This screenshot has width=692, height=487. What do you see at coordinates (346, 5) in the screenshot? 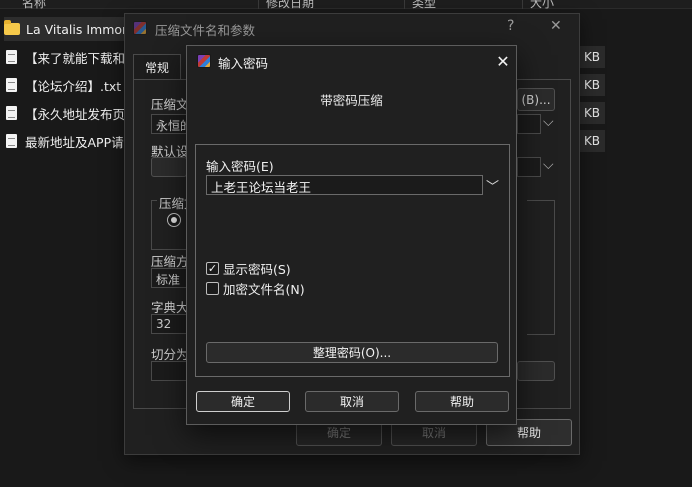
I see `column-header-row: 名称 修改日期 类型 大小` at bounding box center [346, 5].